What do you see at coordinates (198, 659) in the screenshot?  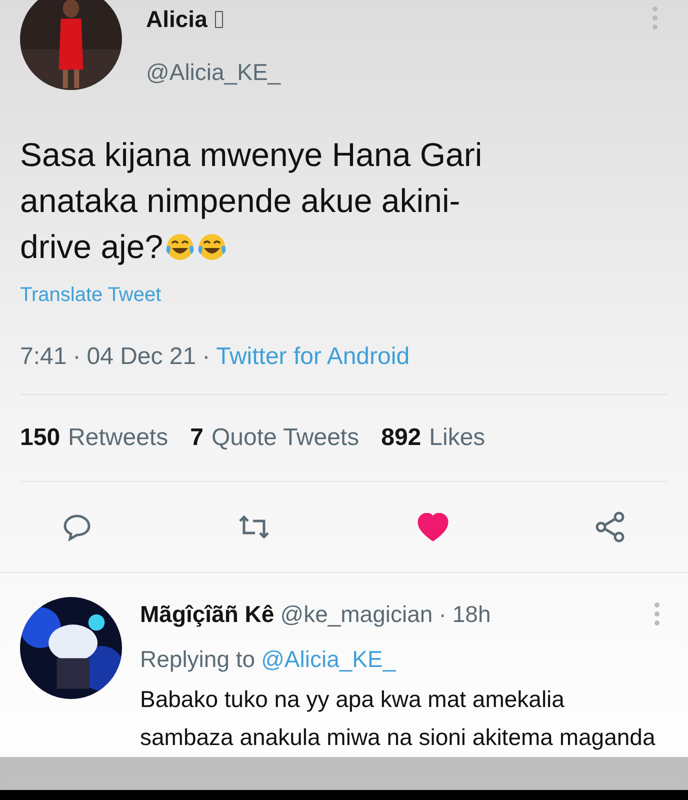 I see `replying-to-label: Replying to` at bounding box center [198, 659].